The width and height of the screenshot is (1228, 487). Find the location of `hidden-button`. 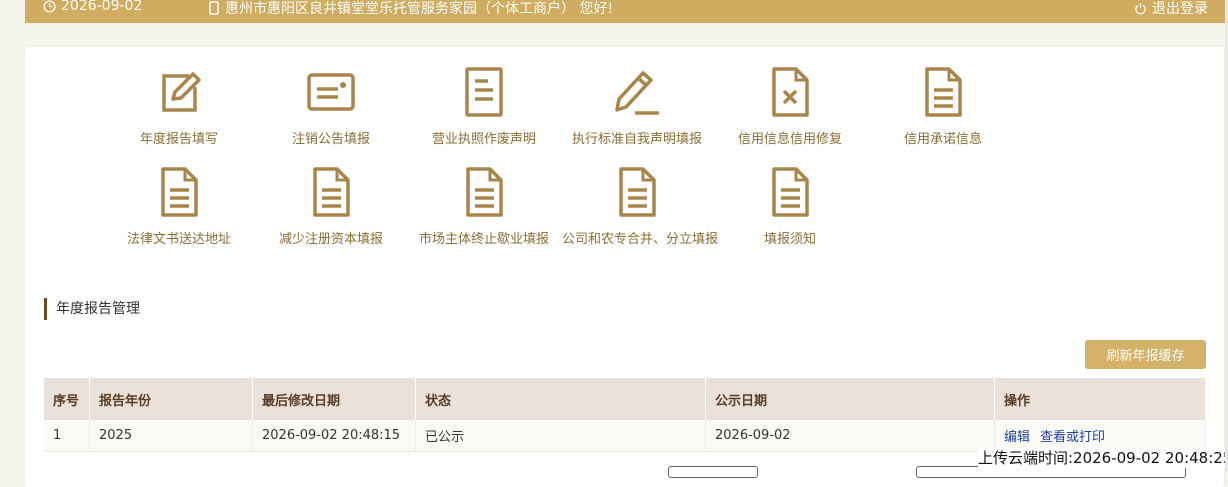

hidden-button is located at coordinates (713, 472).